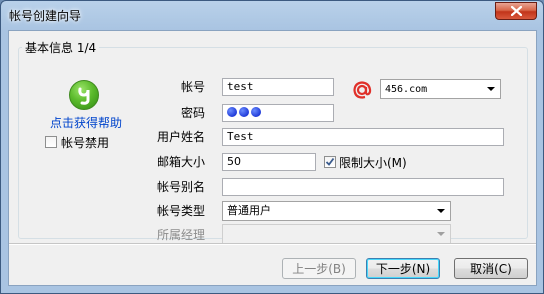 Image resolution: width=544 pixels, height=294 pixels. I want to click on manager-label: 所属经理, so click(180, 235).